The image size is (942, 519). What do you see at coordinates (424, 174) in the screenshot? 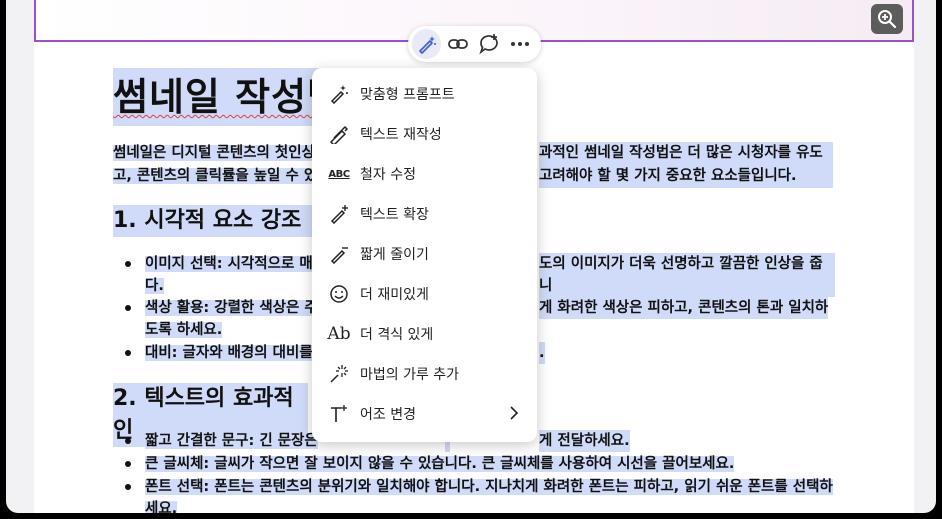
I see `menu-item-spelling: ABC 철자 수정` at bounding box center [424, 174].